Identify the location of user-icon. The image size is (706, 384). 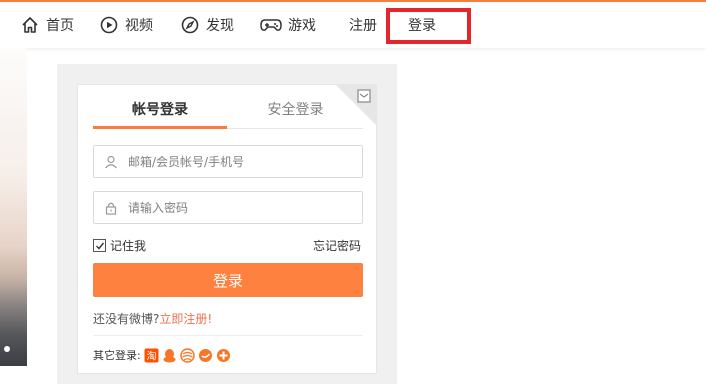
(111, 162).